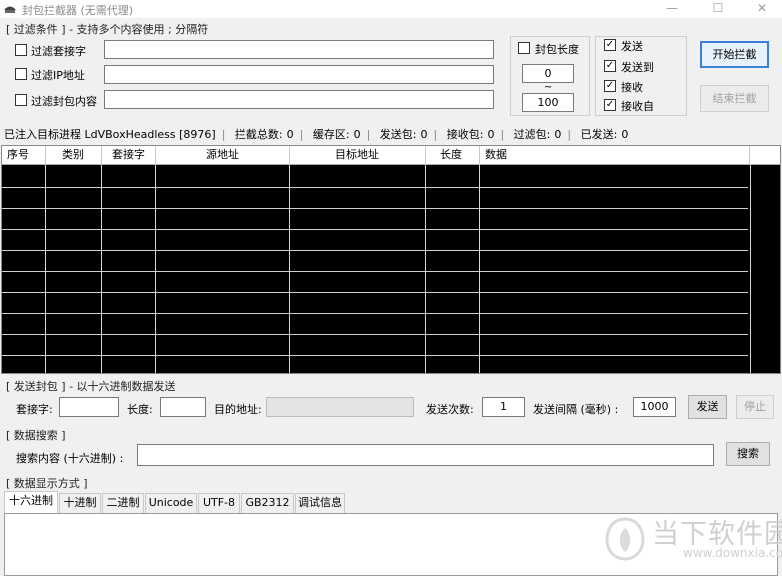 The height and width of the screenshot is (576, 782). I want to click on filter-ip-label: 过滤IP地址, so click(58, 75).